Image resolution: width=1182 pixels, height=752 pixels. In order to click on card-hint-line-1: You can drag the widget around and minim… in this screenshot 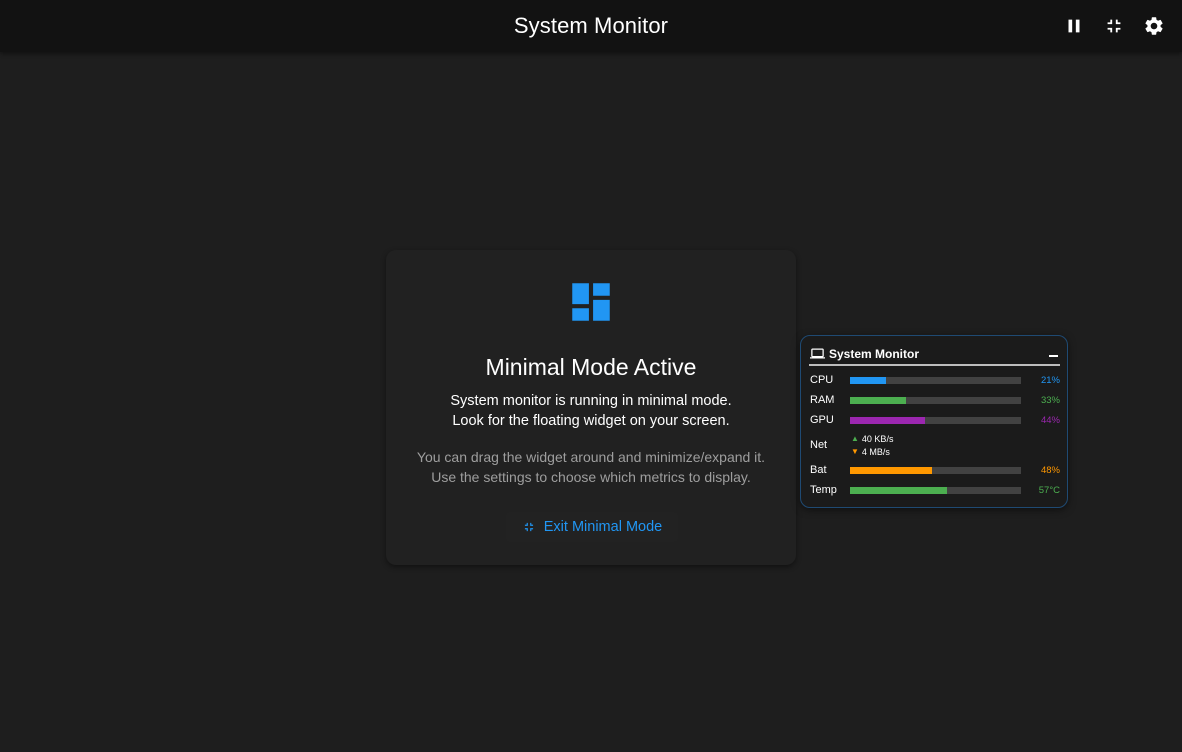, I will do `click(591, 457)`.